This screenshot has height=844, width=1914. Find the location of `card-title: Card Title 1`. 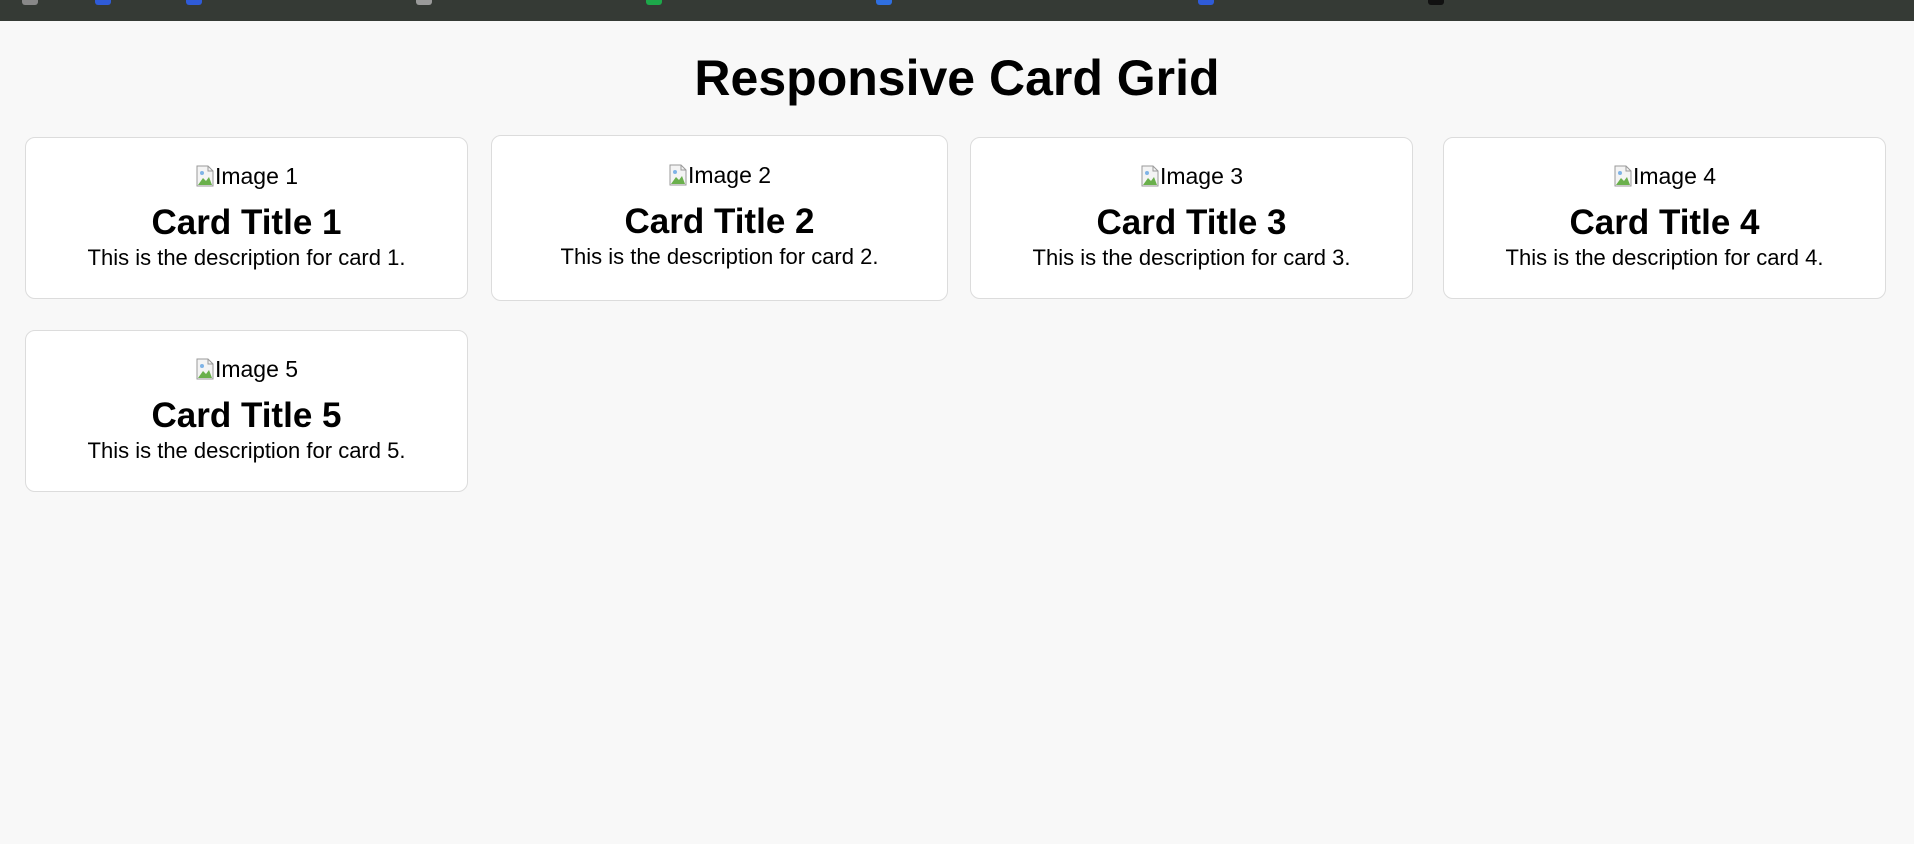

card-title: Card Title 1 is located at coordinates (246, 222).